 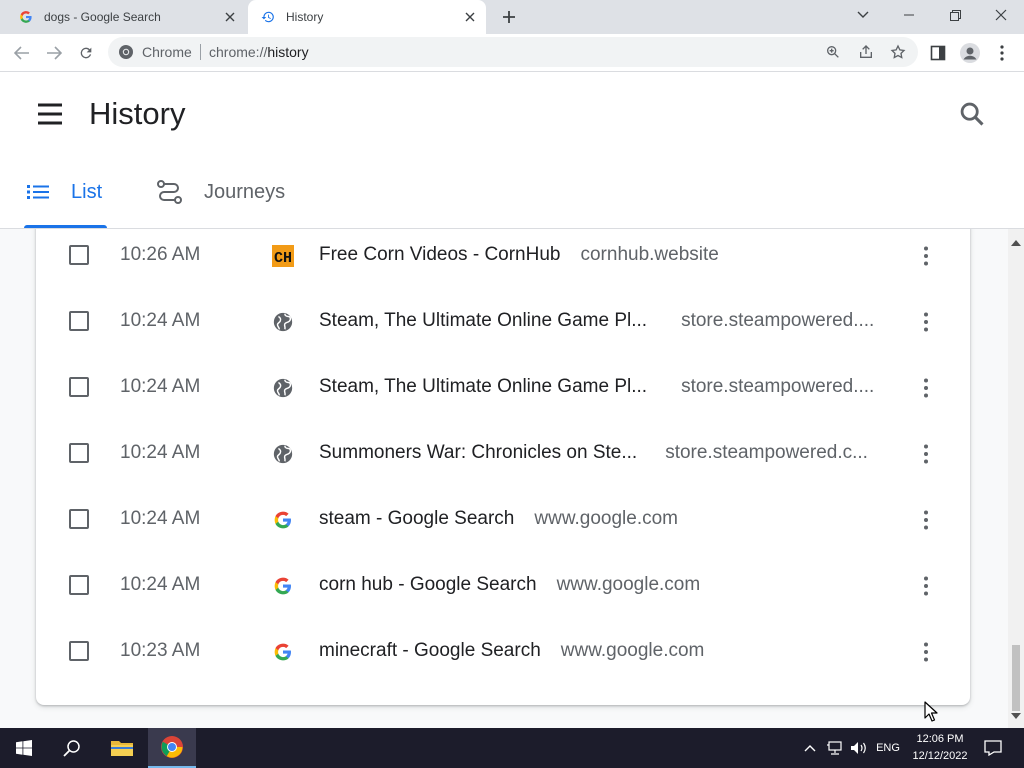 What do you see at coordinates (909, 15) in the screenshot?
I see `minimize-button` at bounding box center [909, 15].